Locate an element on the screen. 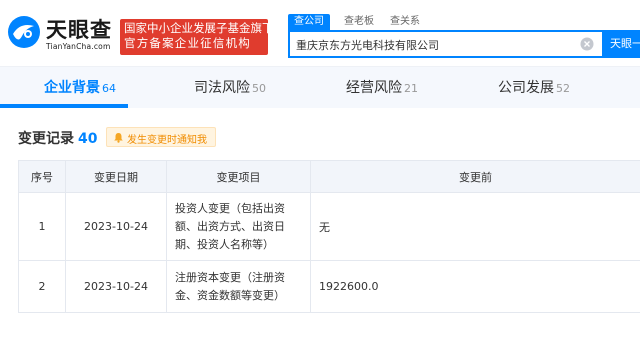 Image resolution: width=640 pixels, height=360 pixels. banner-line-1: 国家中小企业发展子基金旗下 is located at coordinates (199, 28).